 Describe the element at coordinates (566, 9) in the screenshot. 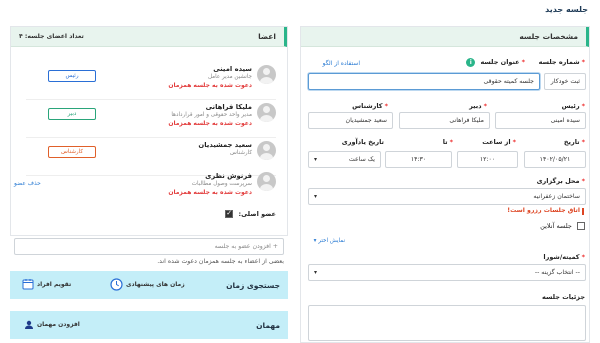

I see `page-title: جلسه جدید` at that location.